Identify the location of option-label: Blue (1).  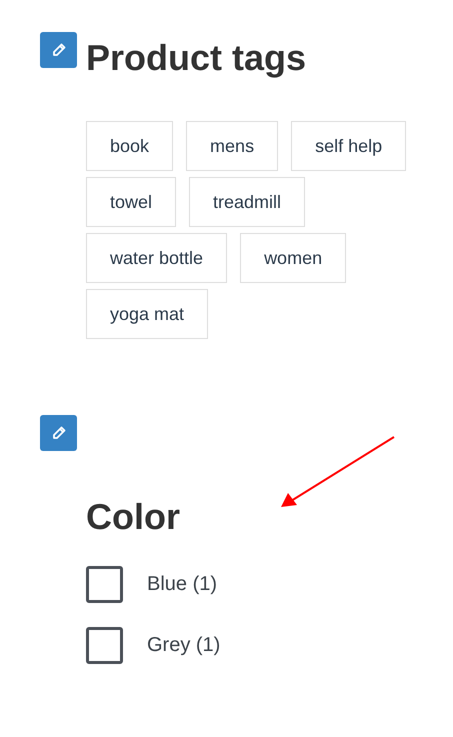
(182, 584).